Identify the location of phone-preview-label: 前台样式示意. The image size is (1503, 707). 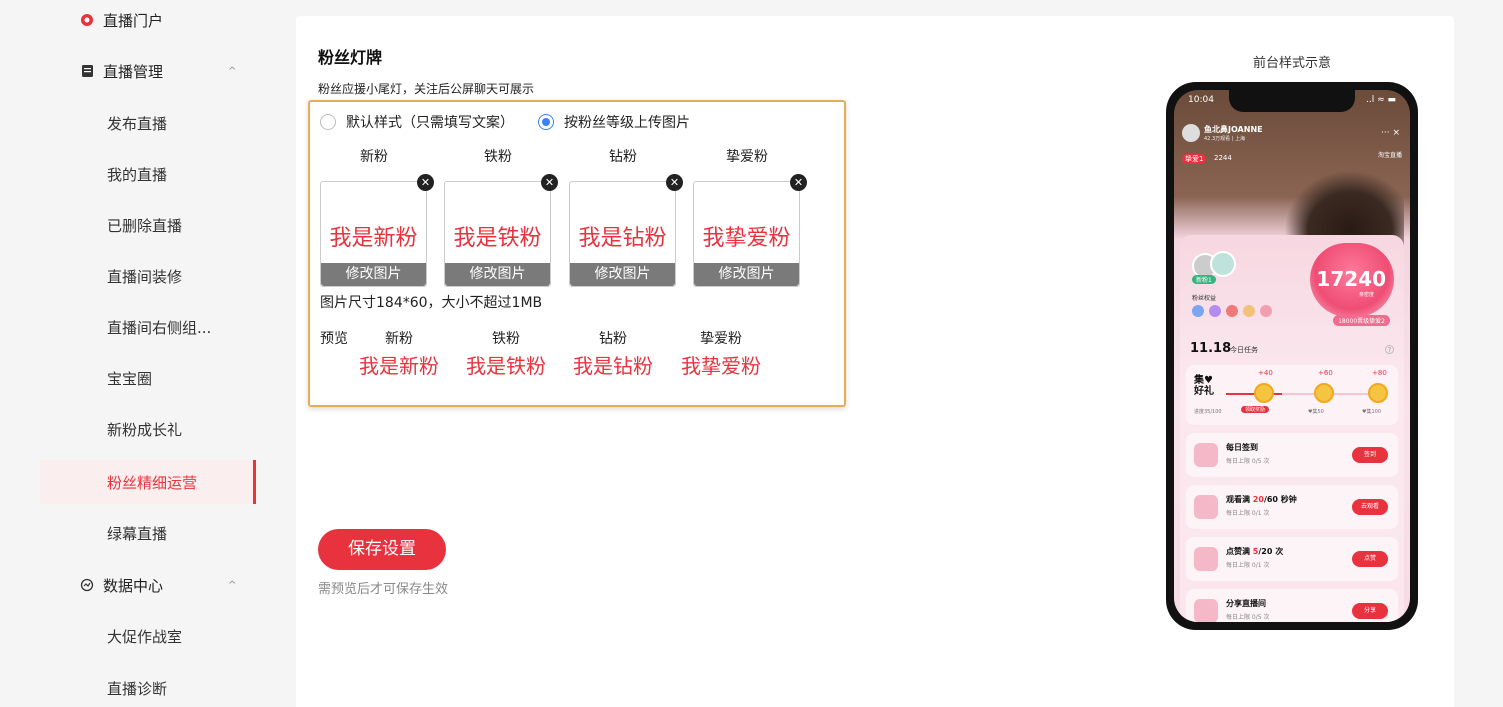
(1292, 63).